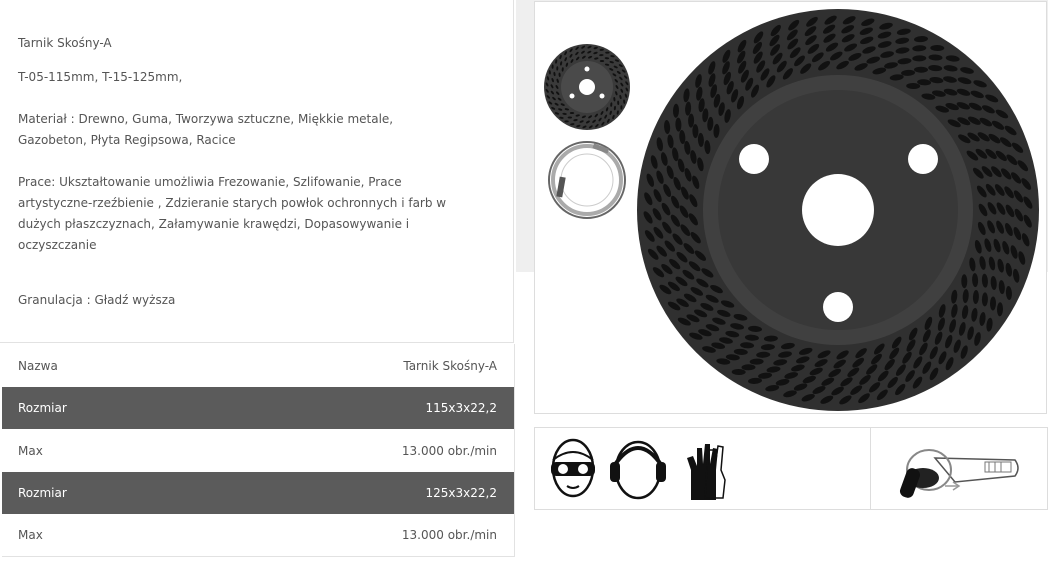 This screenshot has height=561, width=1053. What do you see at coordinates (573, 468) in the screenshot?
I see `safety-goggles-icon` at bounding box center [573, 468].